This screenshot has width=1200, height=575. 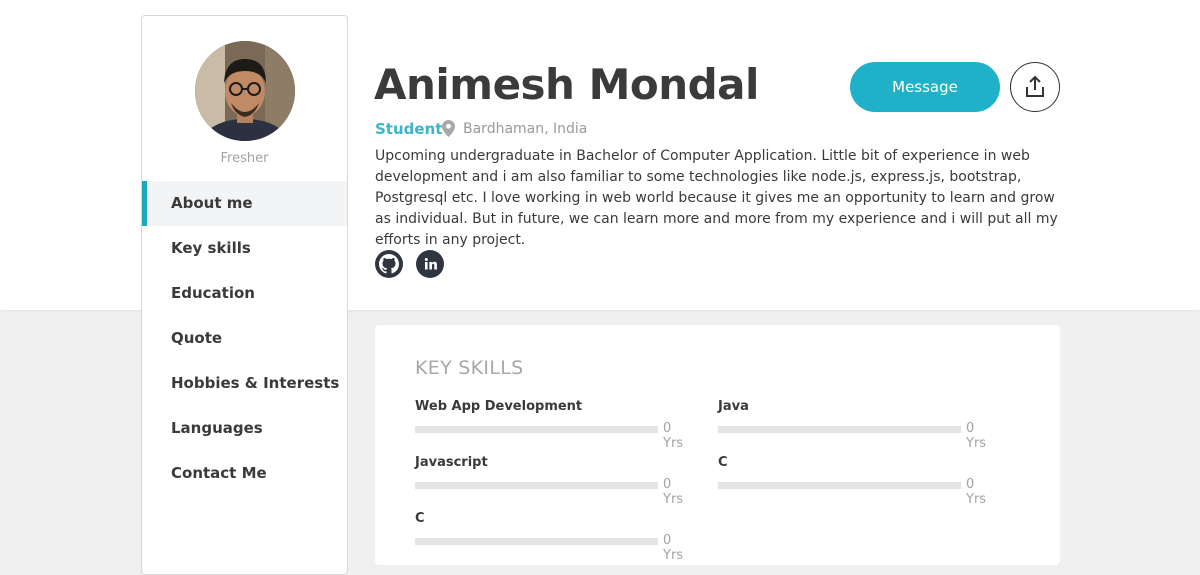 I want to click on avatar, so click(x=245, y=91).